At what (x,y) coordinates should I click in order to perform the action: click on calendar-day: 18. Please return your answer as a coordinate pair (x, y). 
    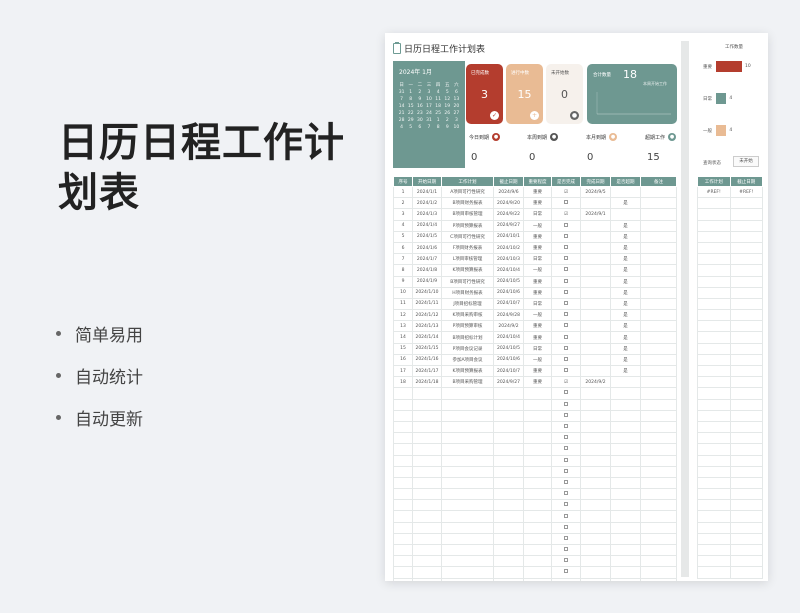
    Looking at the image, I should click on (438, 106).